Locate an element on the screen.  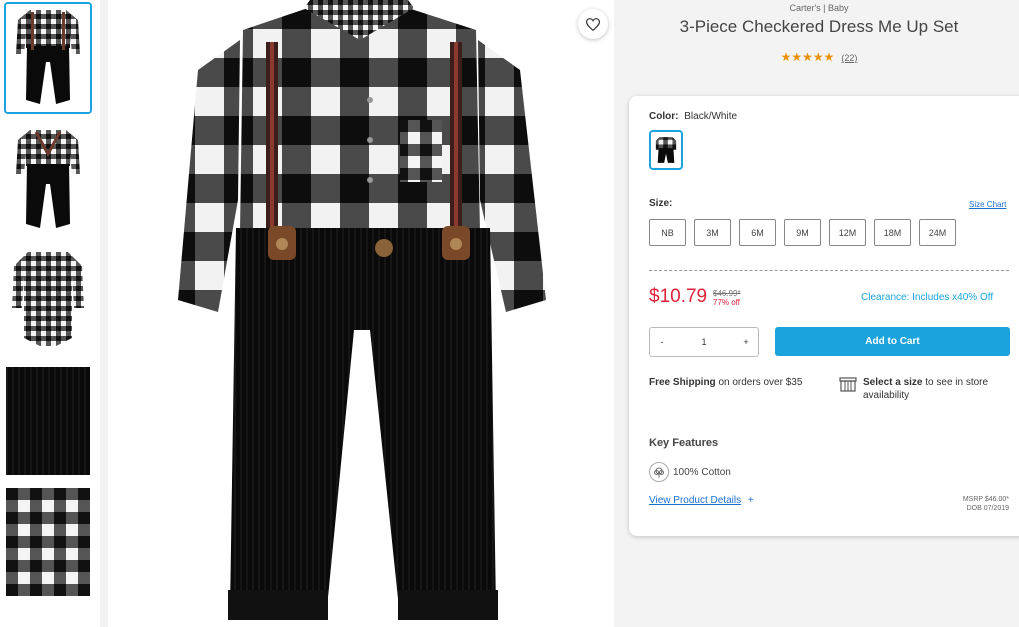
thumbnail-outfit-front is located at coordinates (48, 58).